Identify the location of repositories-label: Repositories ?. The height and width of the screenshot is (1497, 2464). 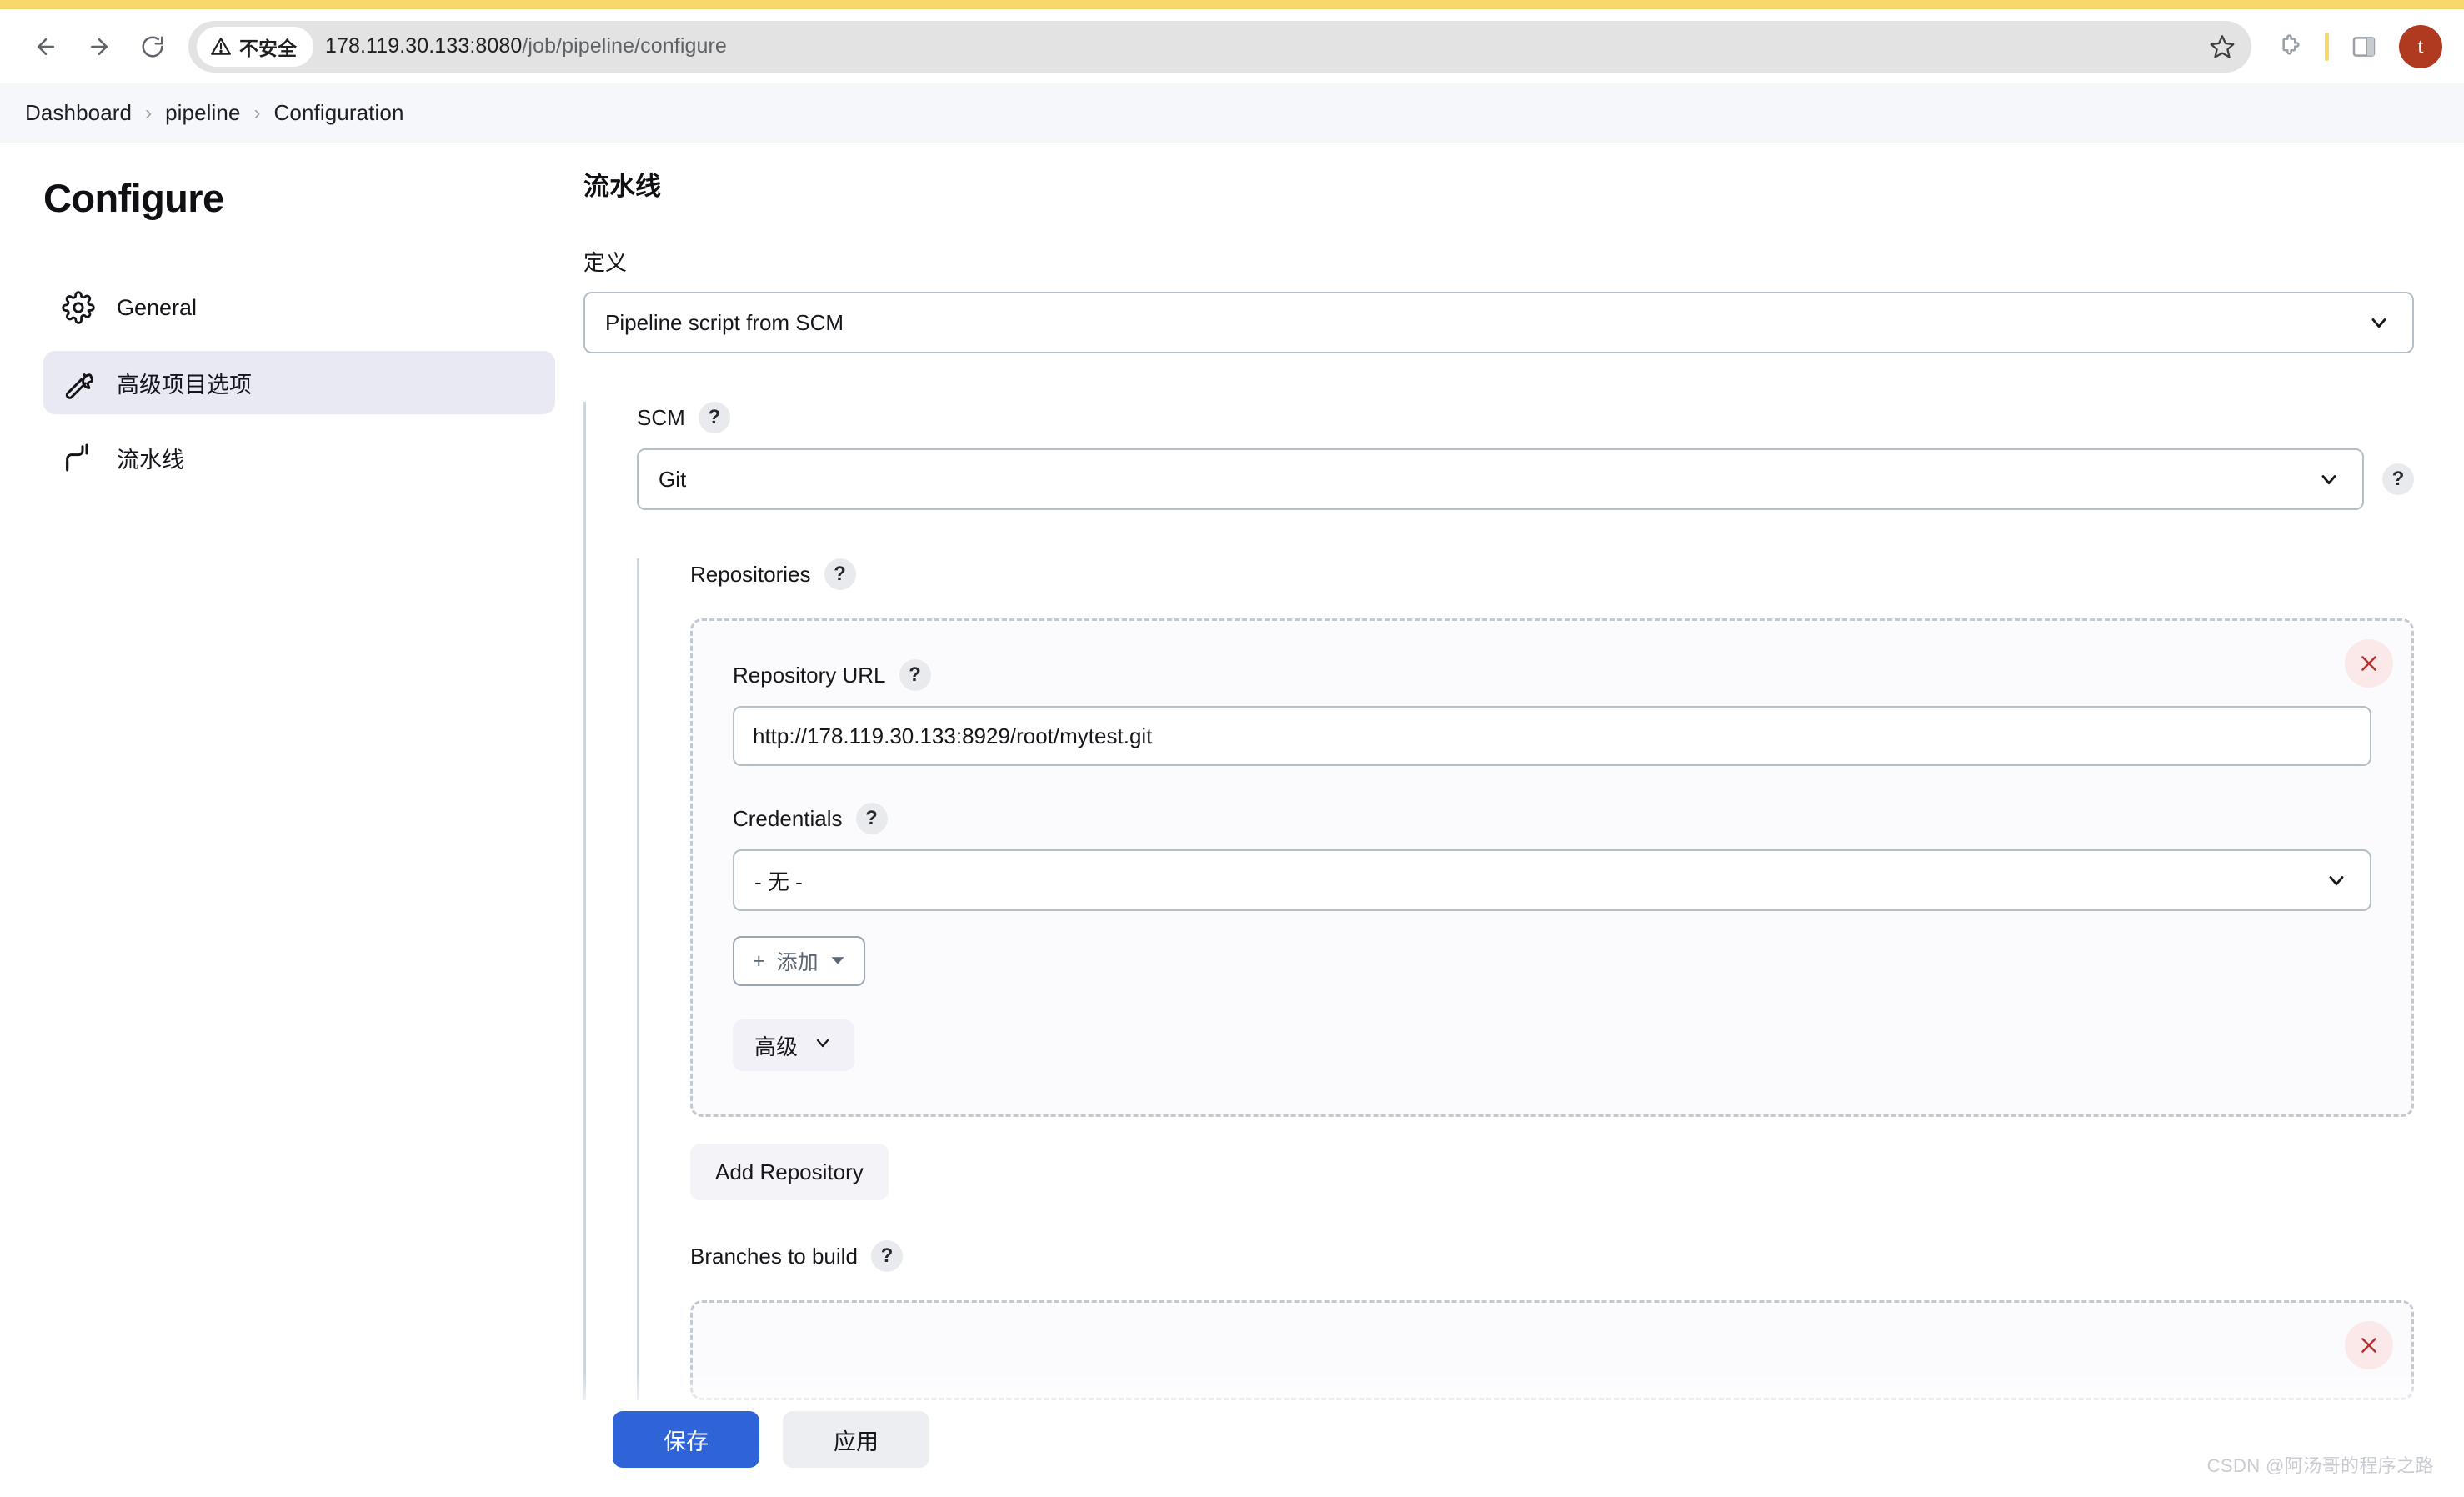
(1552, 574).